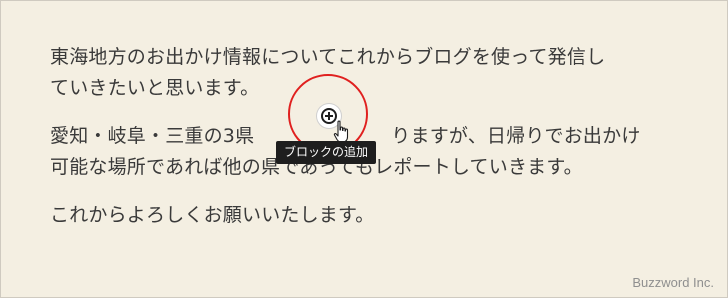 The width and height of the screenshot is (728, 298). I want to click on watermark: Buzzword Inc., so click(673, 282).